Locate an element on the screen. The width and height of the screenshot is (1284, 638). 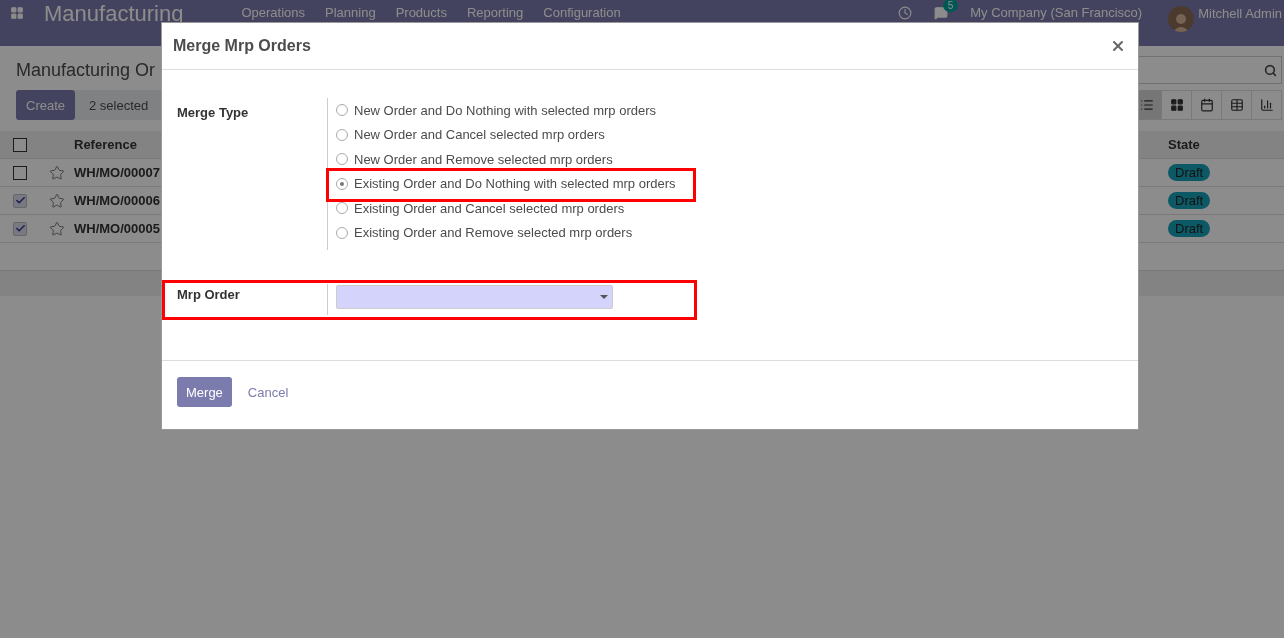
calendar-icon is located at coordinates (1206, 105).